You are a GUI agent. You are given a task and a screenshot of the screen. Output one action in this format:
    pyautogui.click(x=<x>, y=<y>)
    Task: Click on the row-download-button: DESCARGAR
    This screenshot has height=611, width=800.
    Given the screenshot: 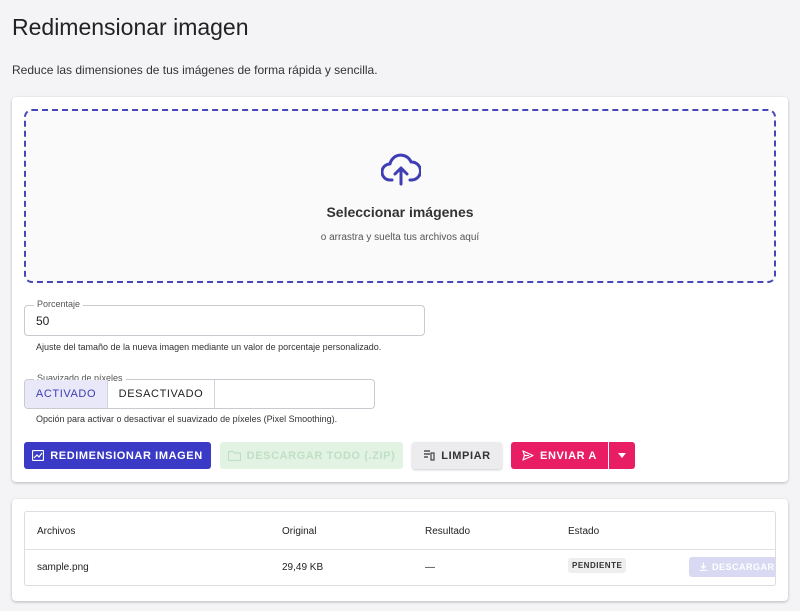 What is the action you would take?
    pyautogui.click(x=732, y=567)
    